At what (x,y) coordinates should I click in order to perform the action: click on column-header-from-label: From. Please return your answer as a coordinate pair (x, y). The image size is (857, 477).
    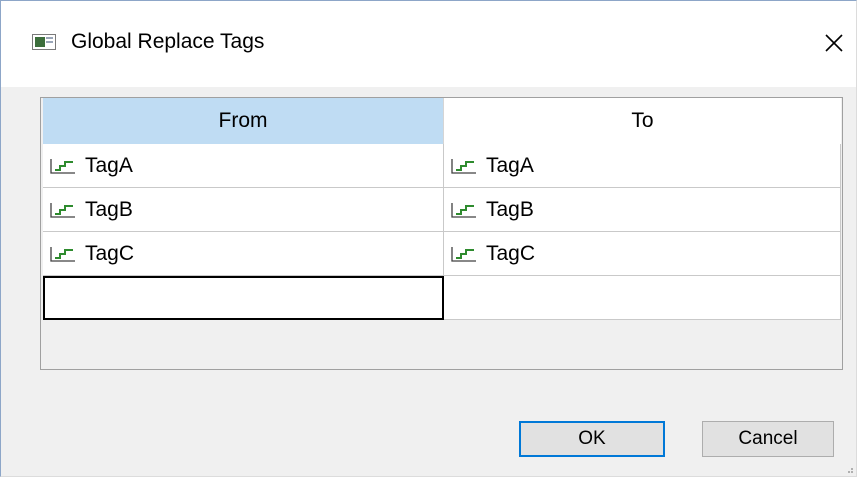
    Looking at the image, I should click on (243, 120).